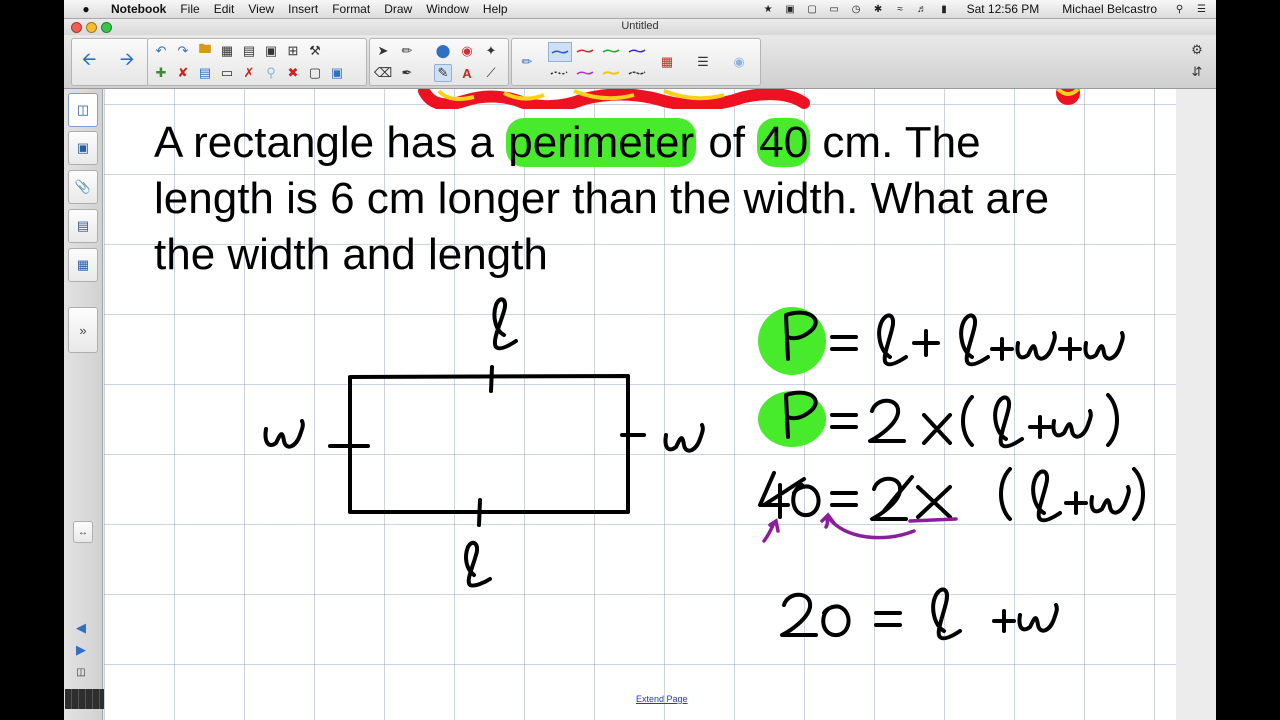 This screenshot has width=1280, height=720. I want to click on redo-icon: ↷, so click(183, 51).